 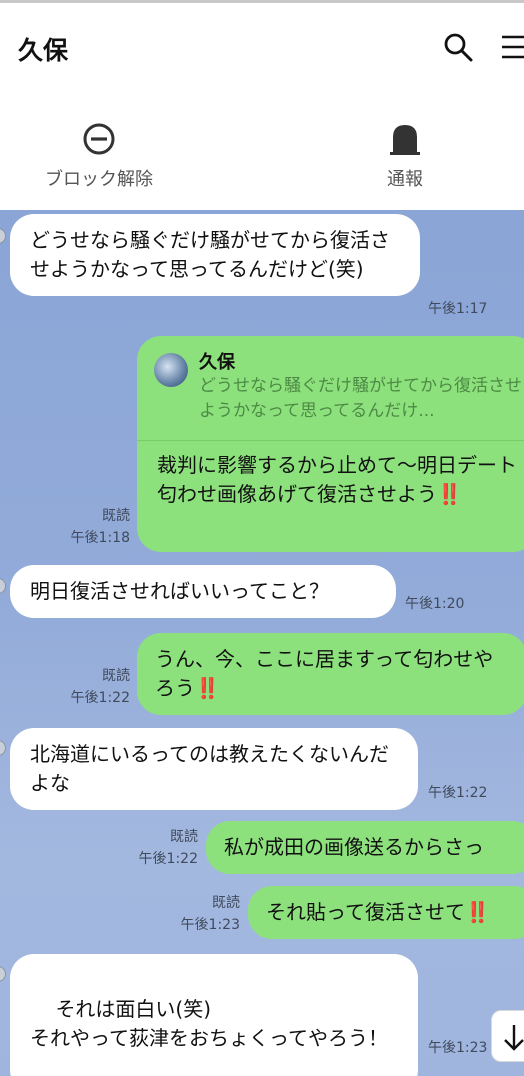 I want to click on message-time: 午後1:18, so click(x=100, y=538).